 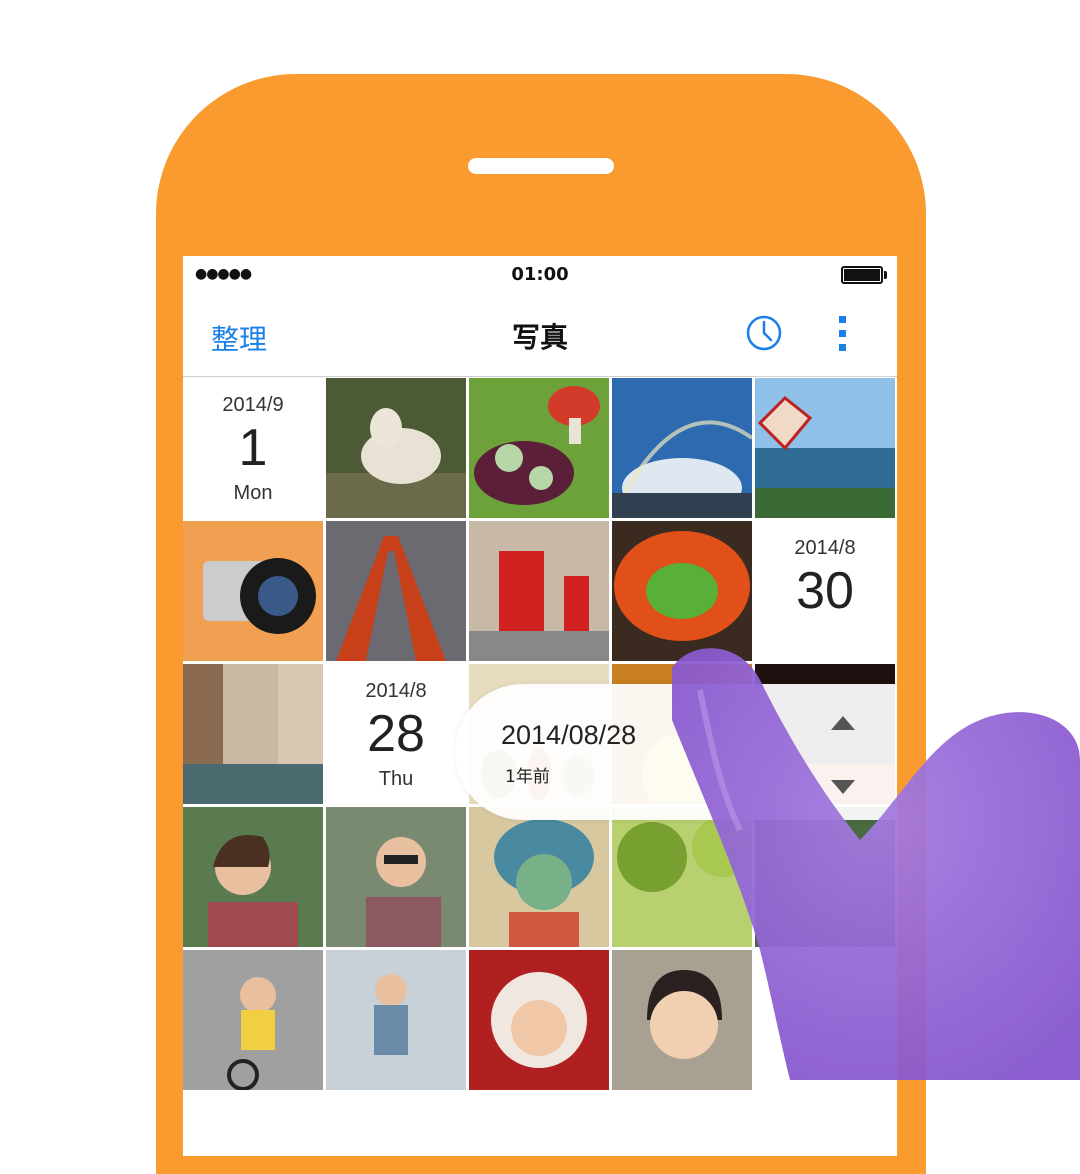 I want to click on date-header: 2014/9 1 Mon, so click(x=253, y=448).